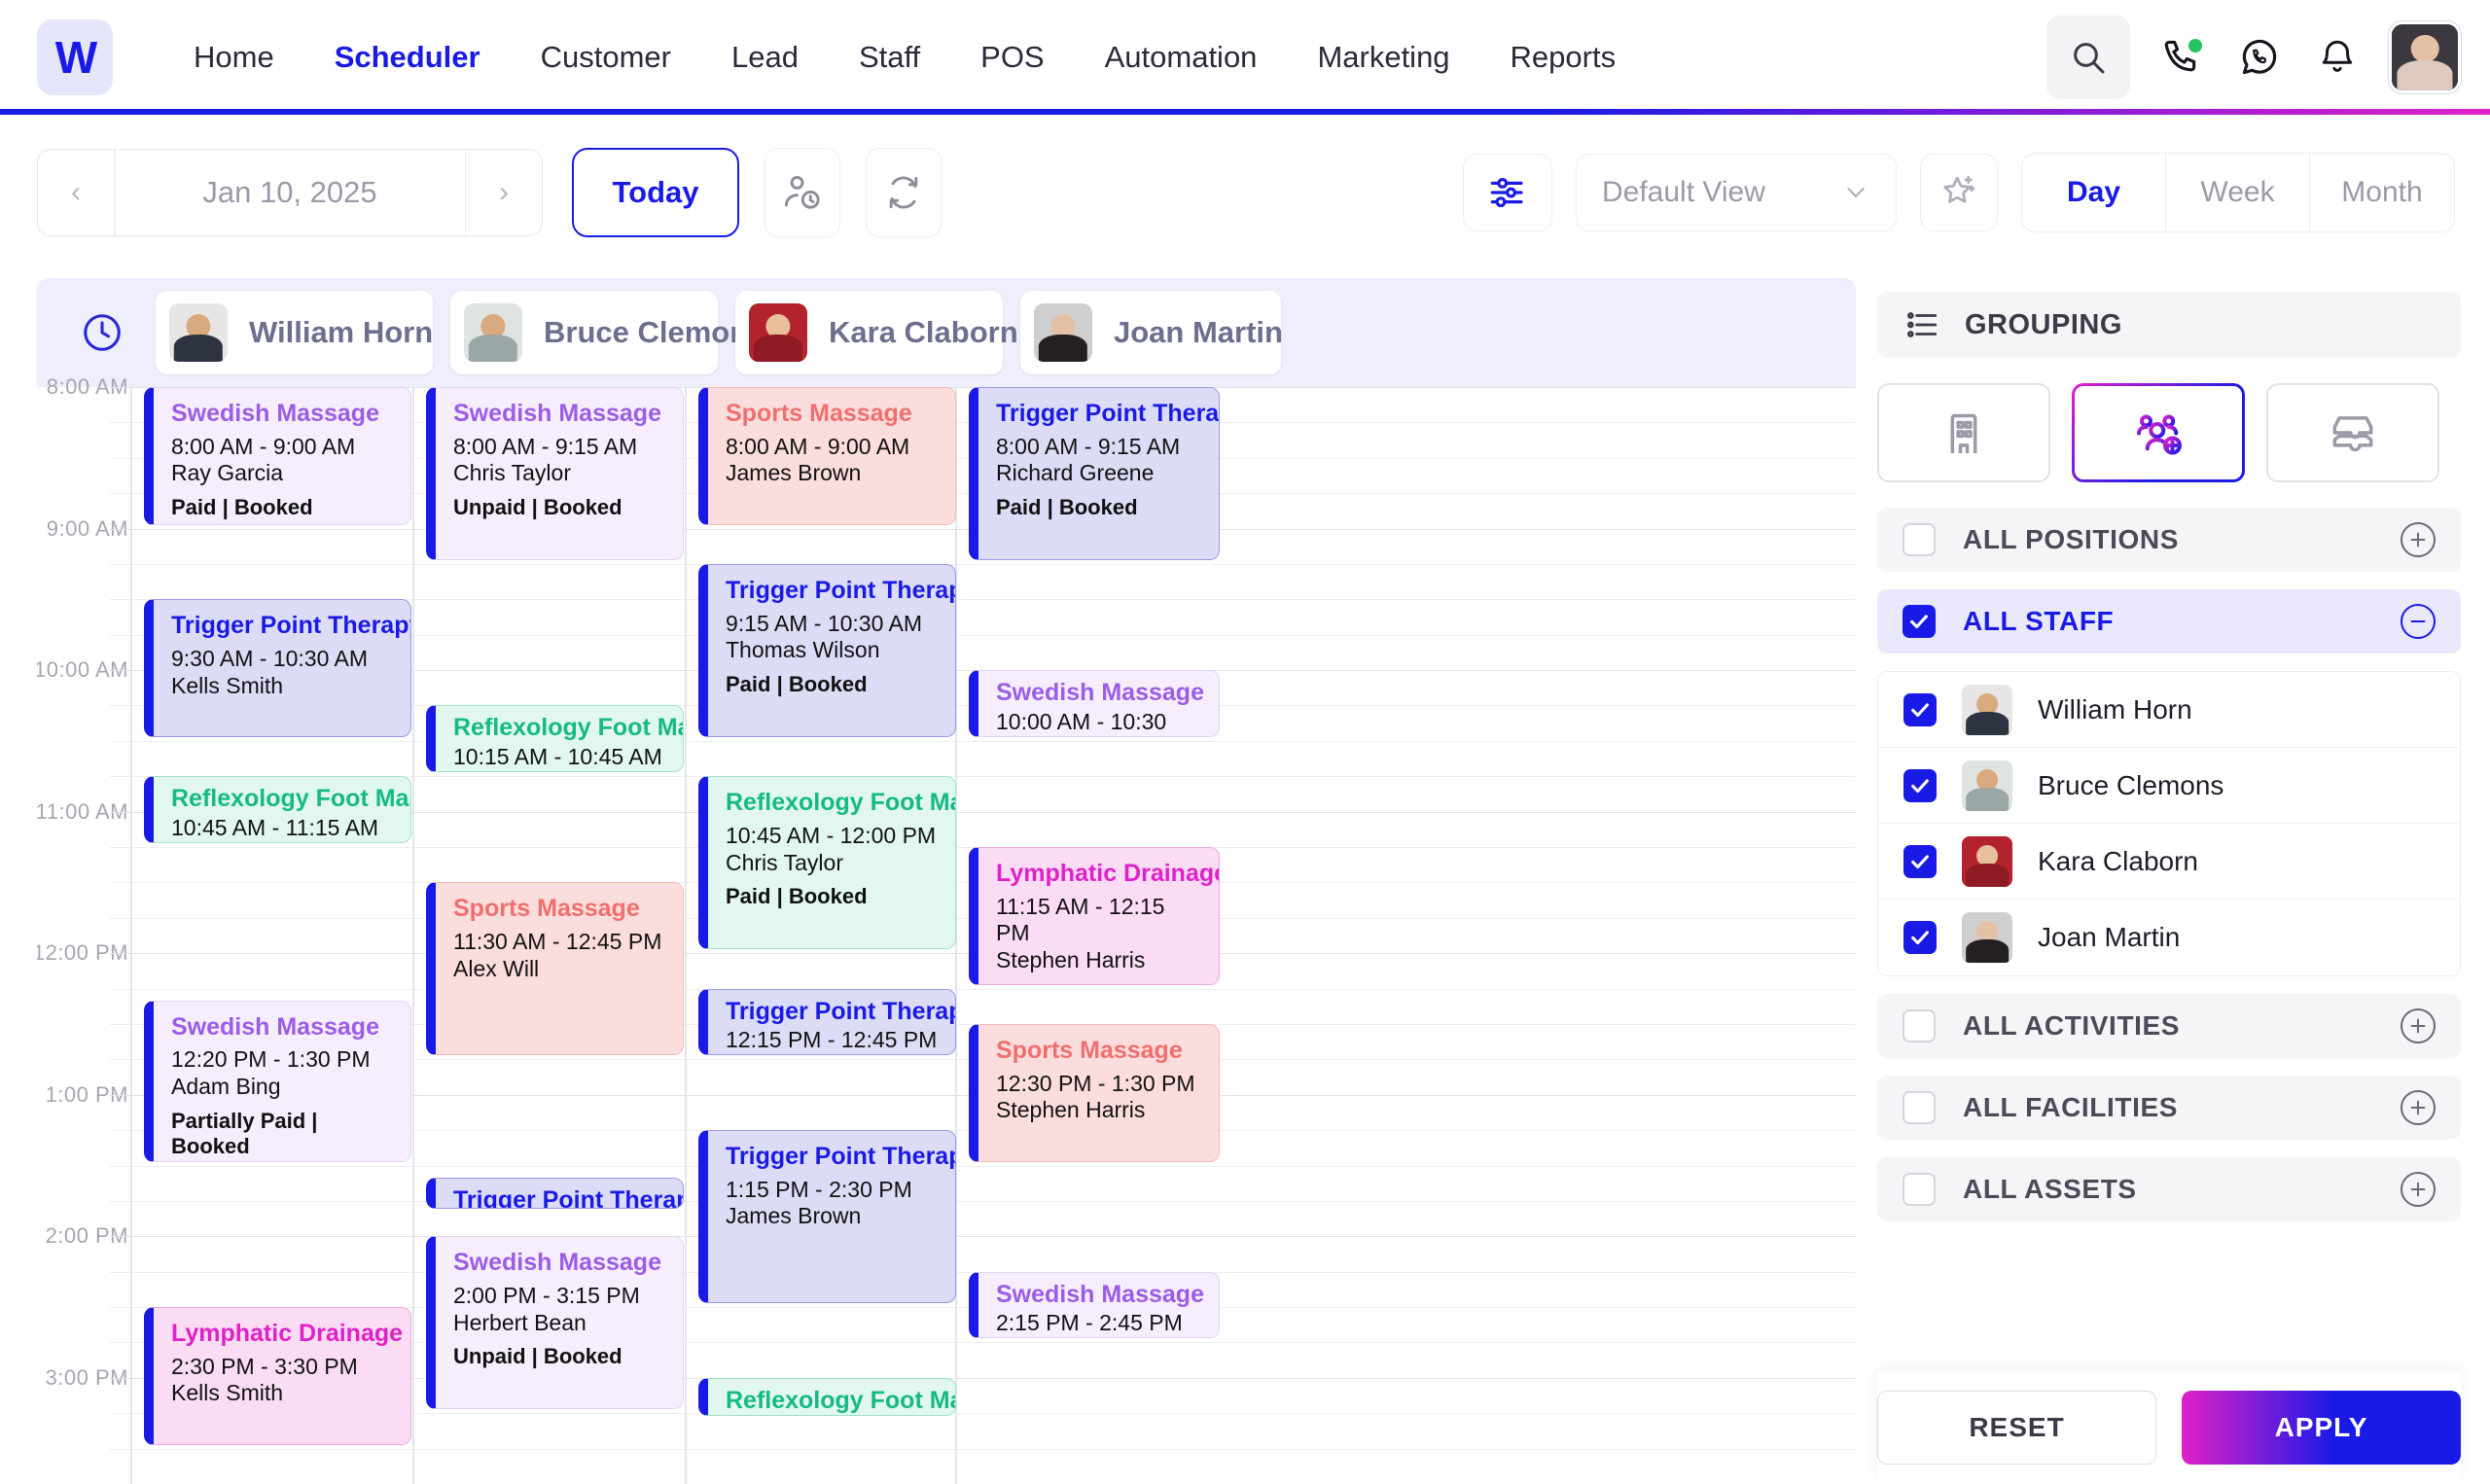 This screenshot has height=1484, width=2490. What do you see at coordinates (1089, 1323) in the screenshot?
I see `event-time: 2:15 PM - 2:45 PM` at bounding box center [1089, 1323].